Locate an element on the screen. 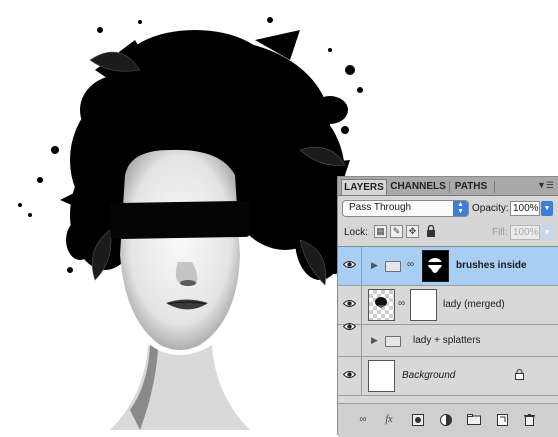 The height and width of the screenshot is (437, 558). layer-row-brushes-inside: ▶ ∞ brushes inside is located at coordinates (448, 266).